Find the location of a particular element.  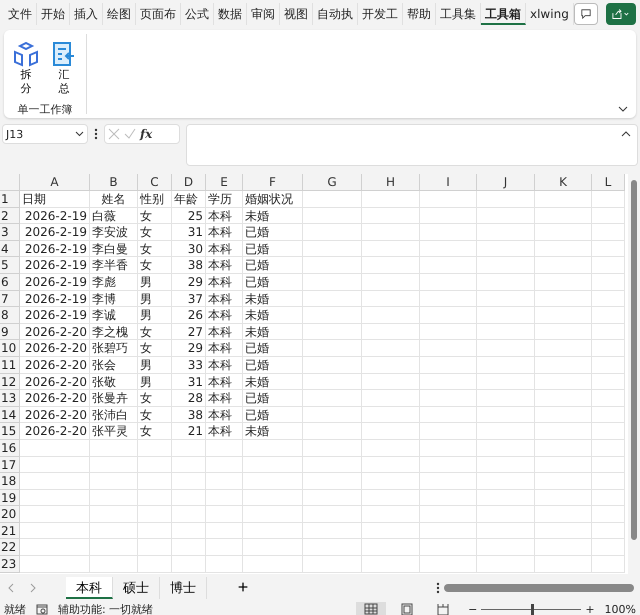

table-cell: 29 is located at coordinates (189, 282).